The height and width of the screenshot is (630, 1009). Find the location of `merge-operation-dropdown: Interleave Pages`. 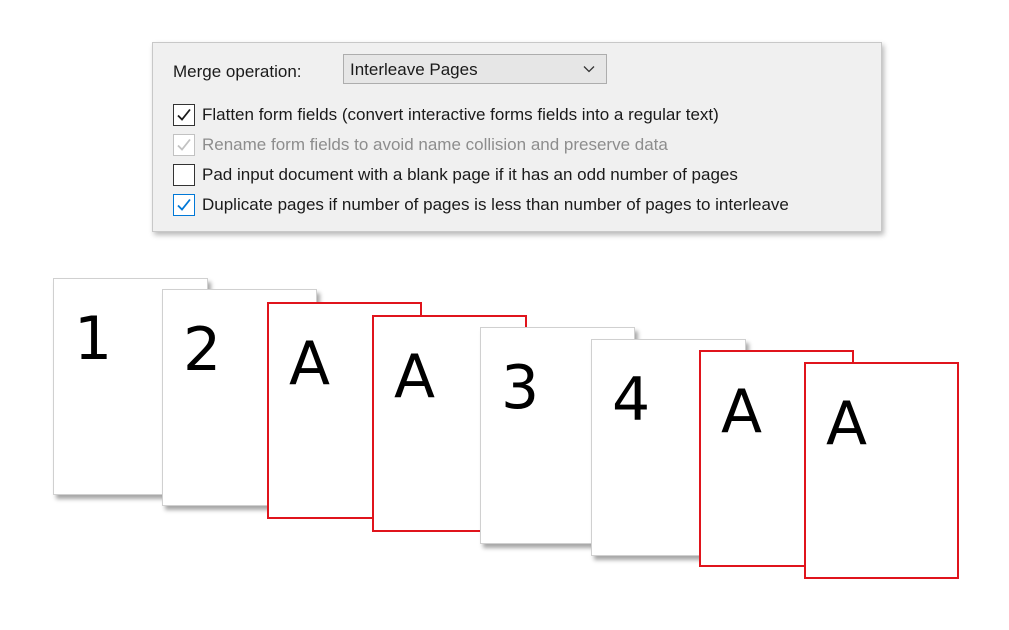

merge-operation-dropdown: Interleave Pages is located at coordinates (475, 69).